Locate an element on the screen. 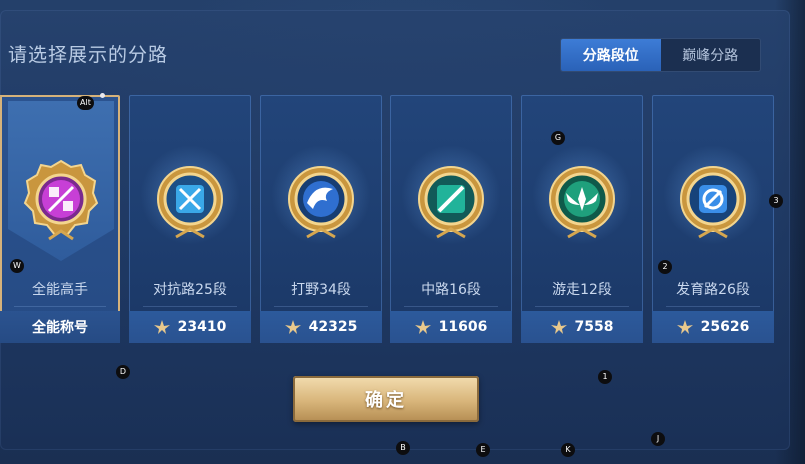  tab-group: 分路段位 巅峰分路 is located at coordinates (660, 55).